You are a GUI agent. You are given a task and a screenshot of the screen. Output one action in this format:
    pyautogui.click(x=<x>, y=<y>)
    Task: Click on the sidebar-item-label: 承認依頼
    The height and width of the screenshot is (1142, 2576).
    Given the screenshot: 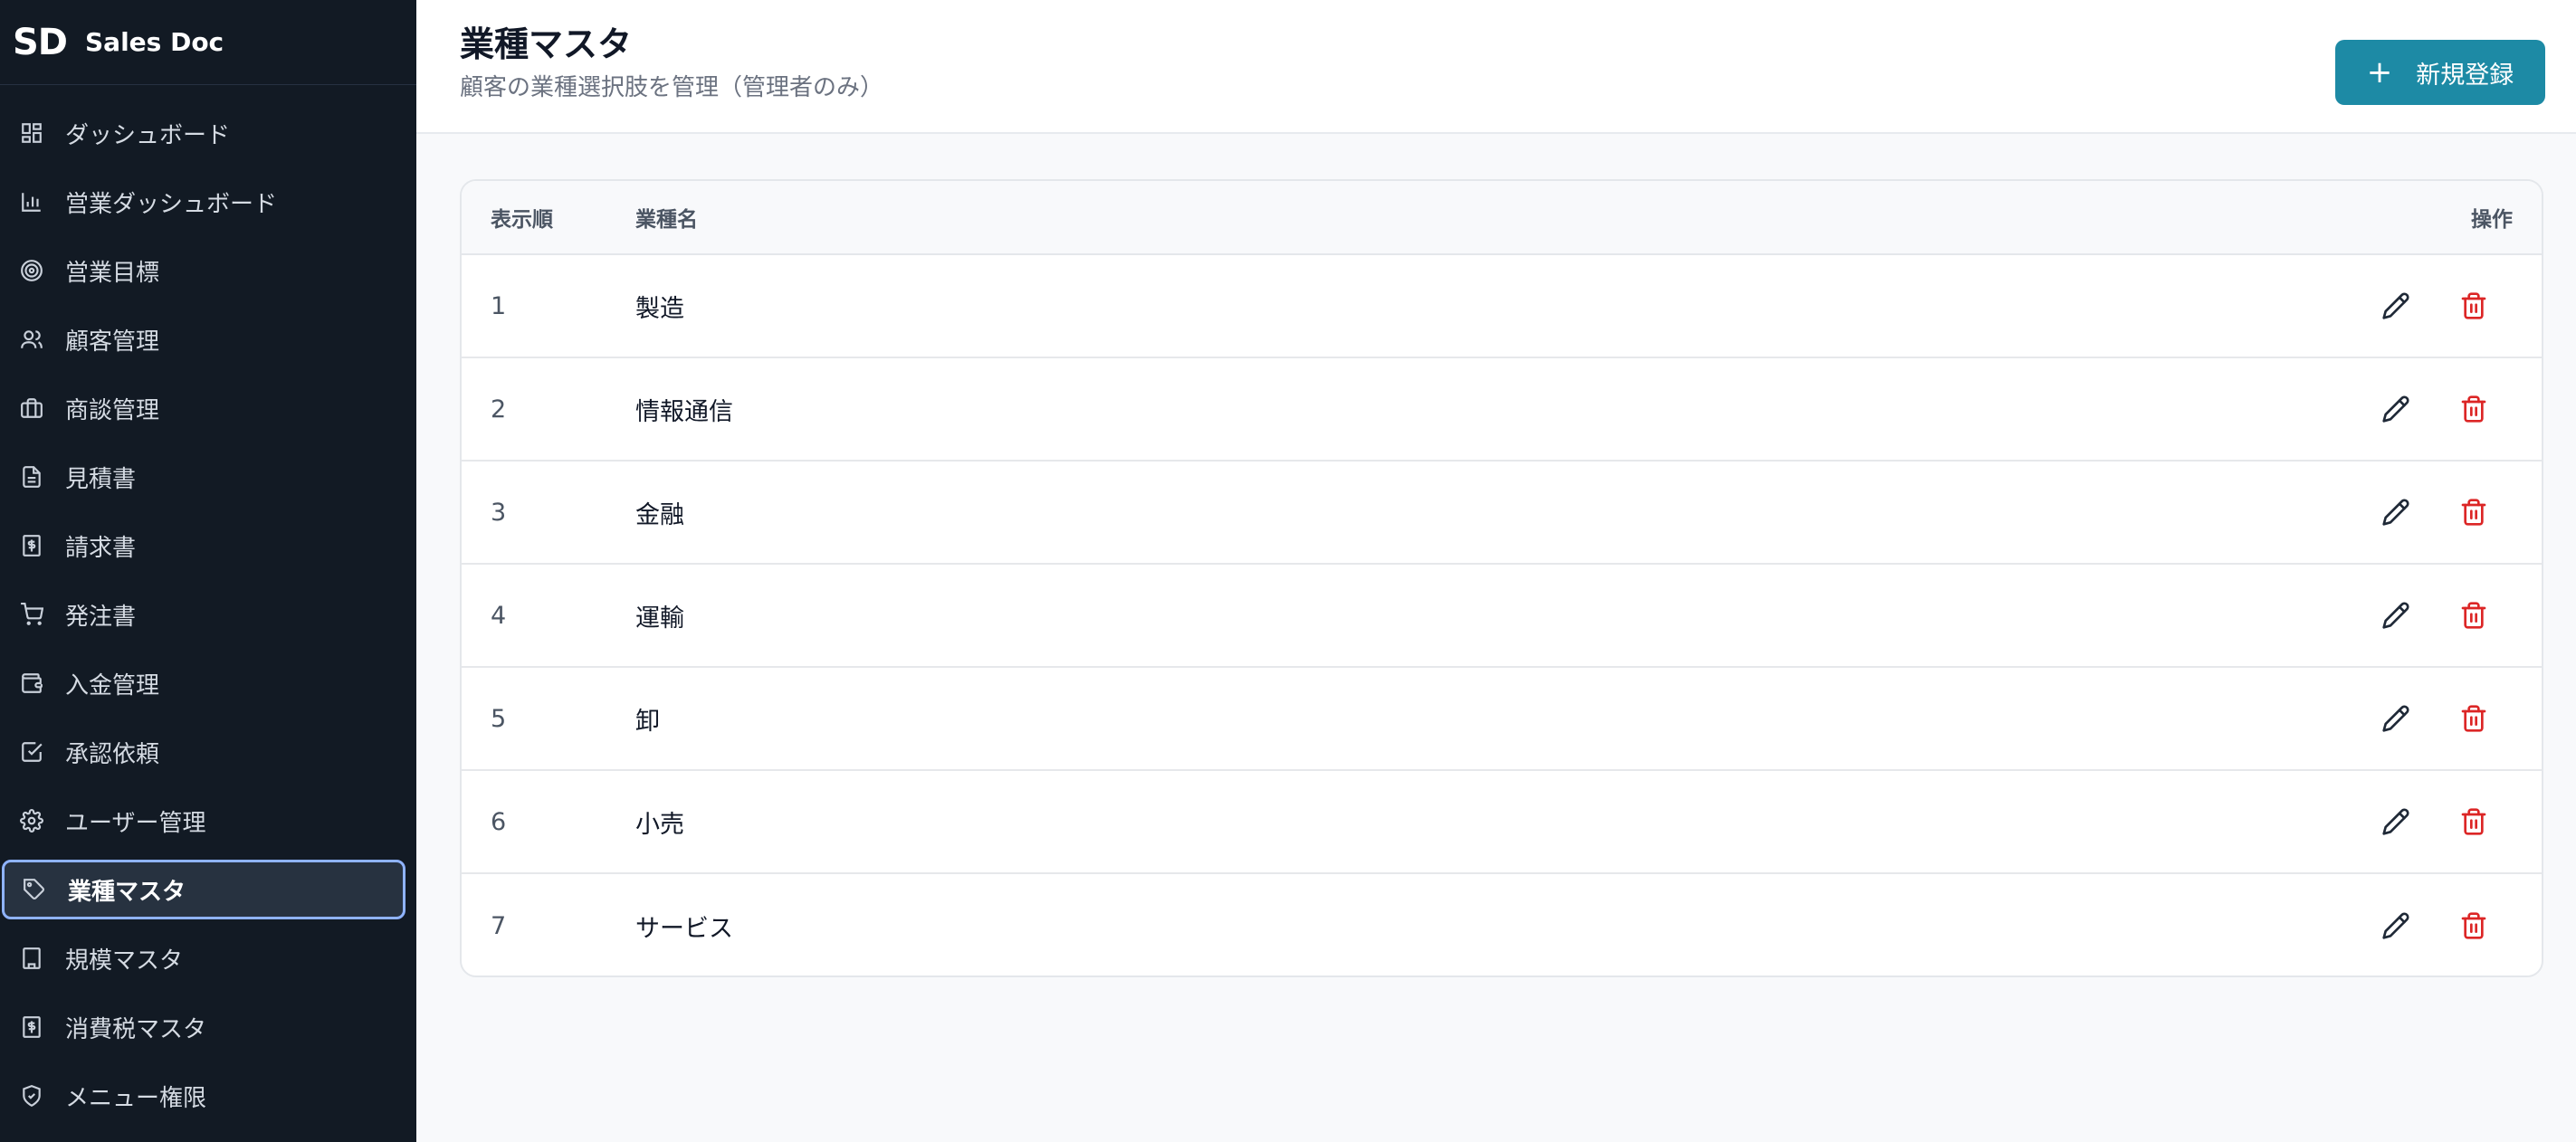 What is the action you would take?
    pyautogui.click(x=112, y=754)
    